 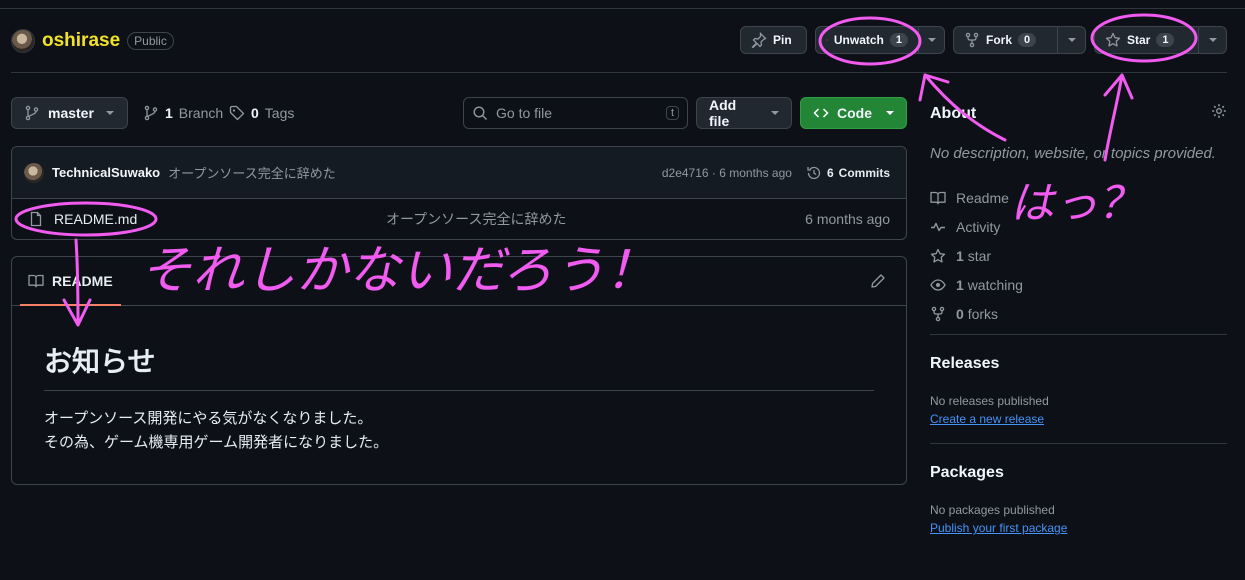 I want to click on repo-title-group: oshirase Public, so click(x=92, y=41).